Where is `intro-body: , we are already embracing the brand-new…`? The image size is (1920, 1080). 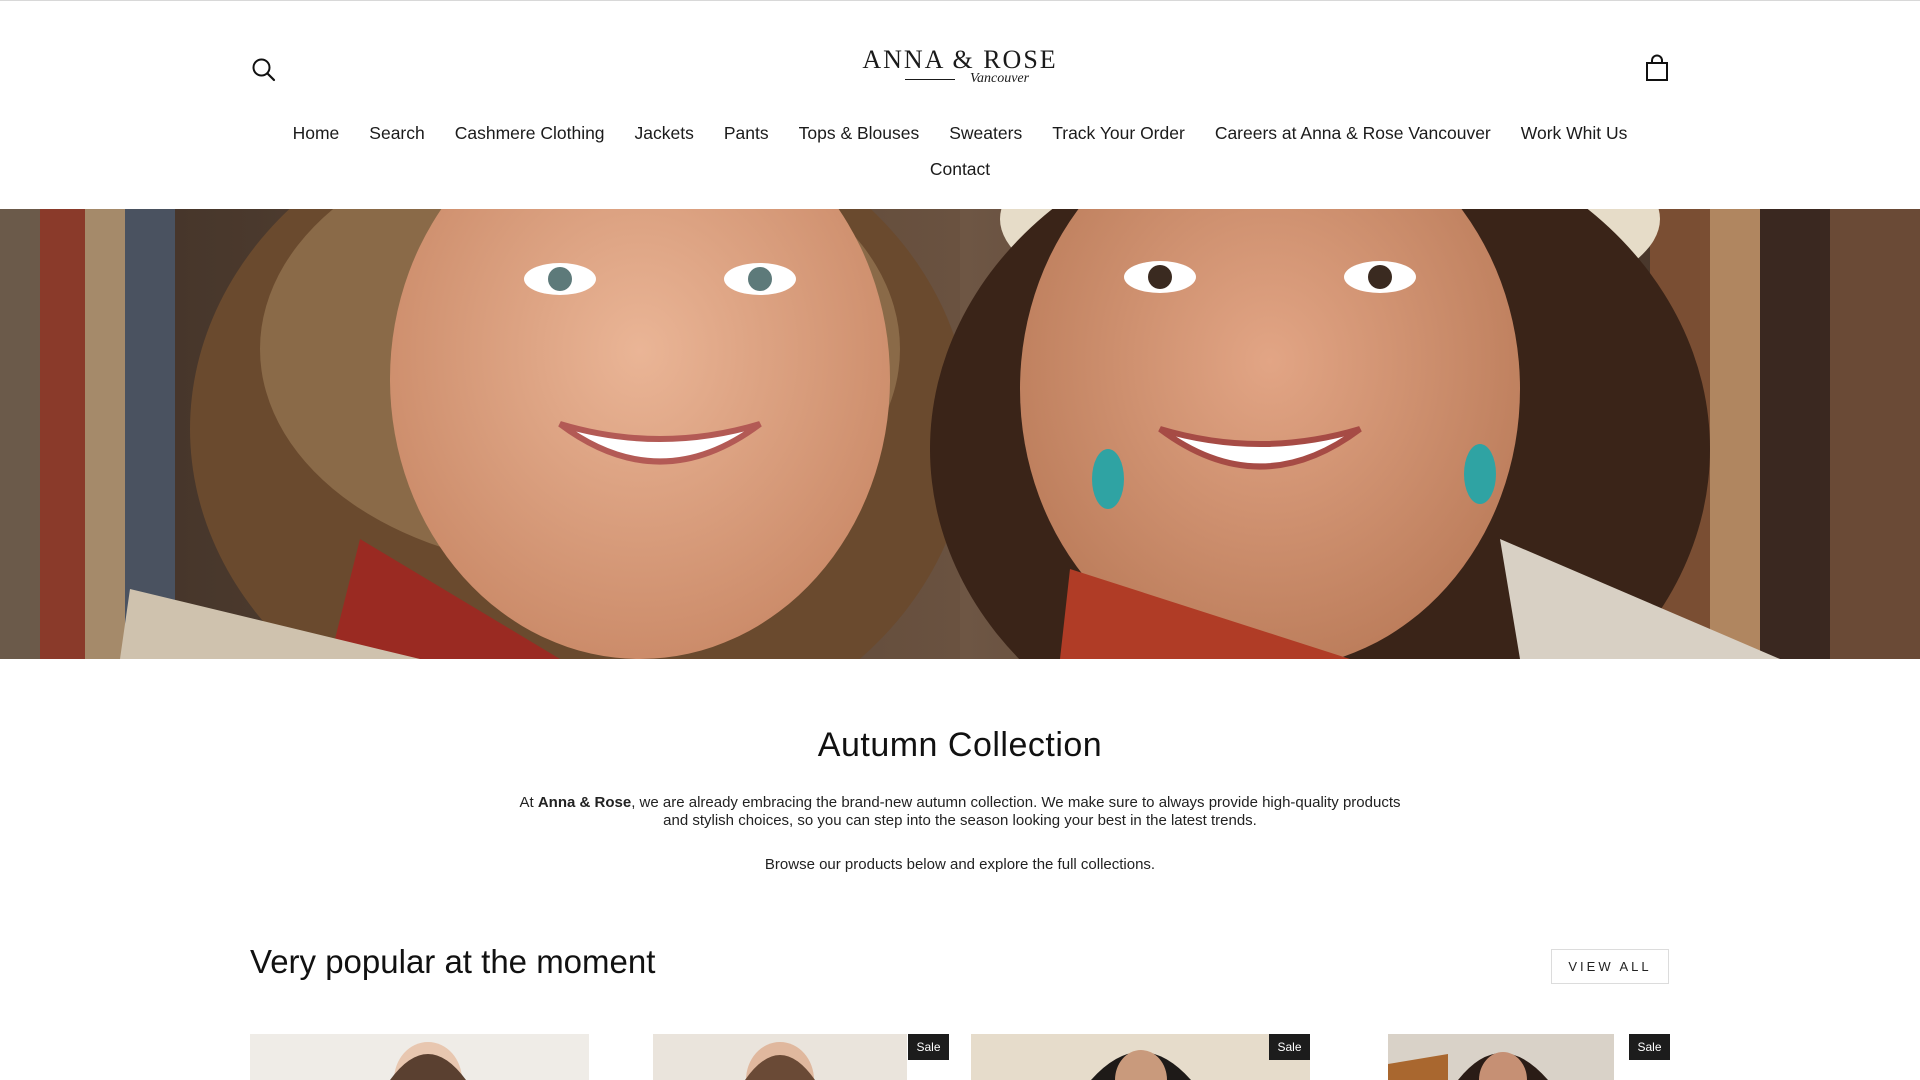 intro-body: , we are already embracing the brand-new… is located at coordinates (1016, 811).